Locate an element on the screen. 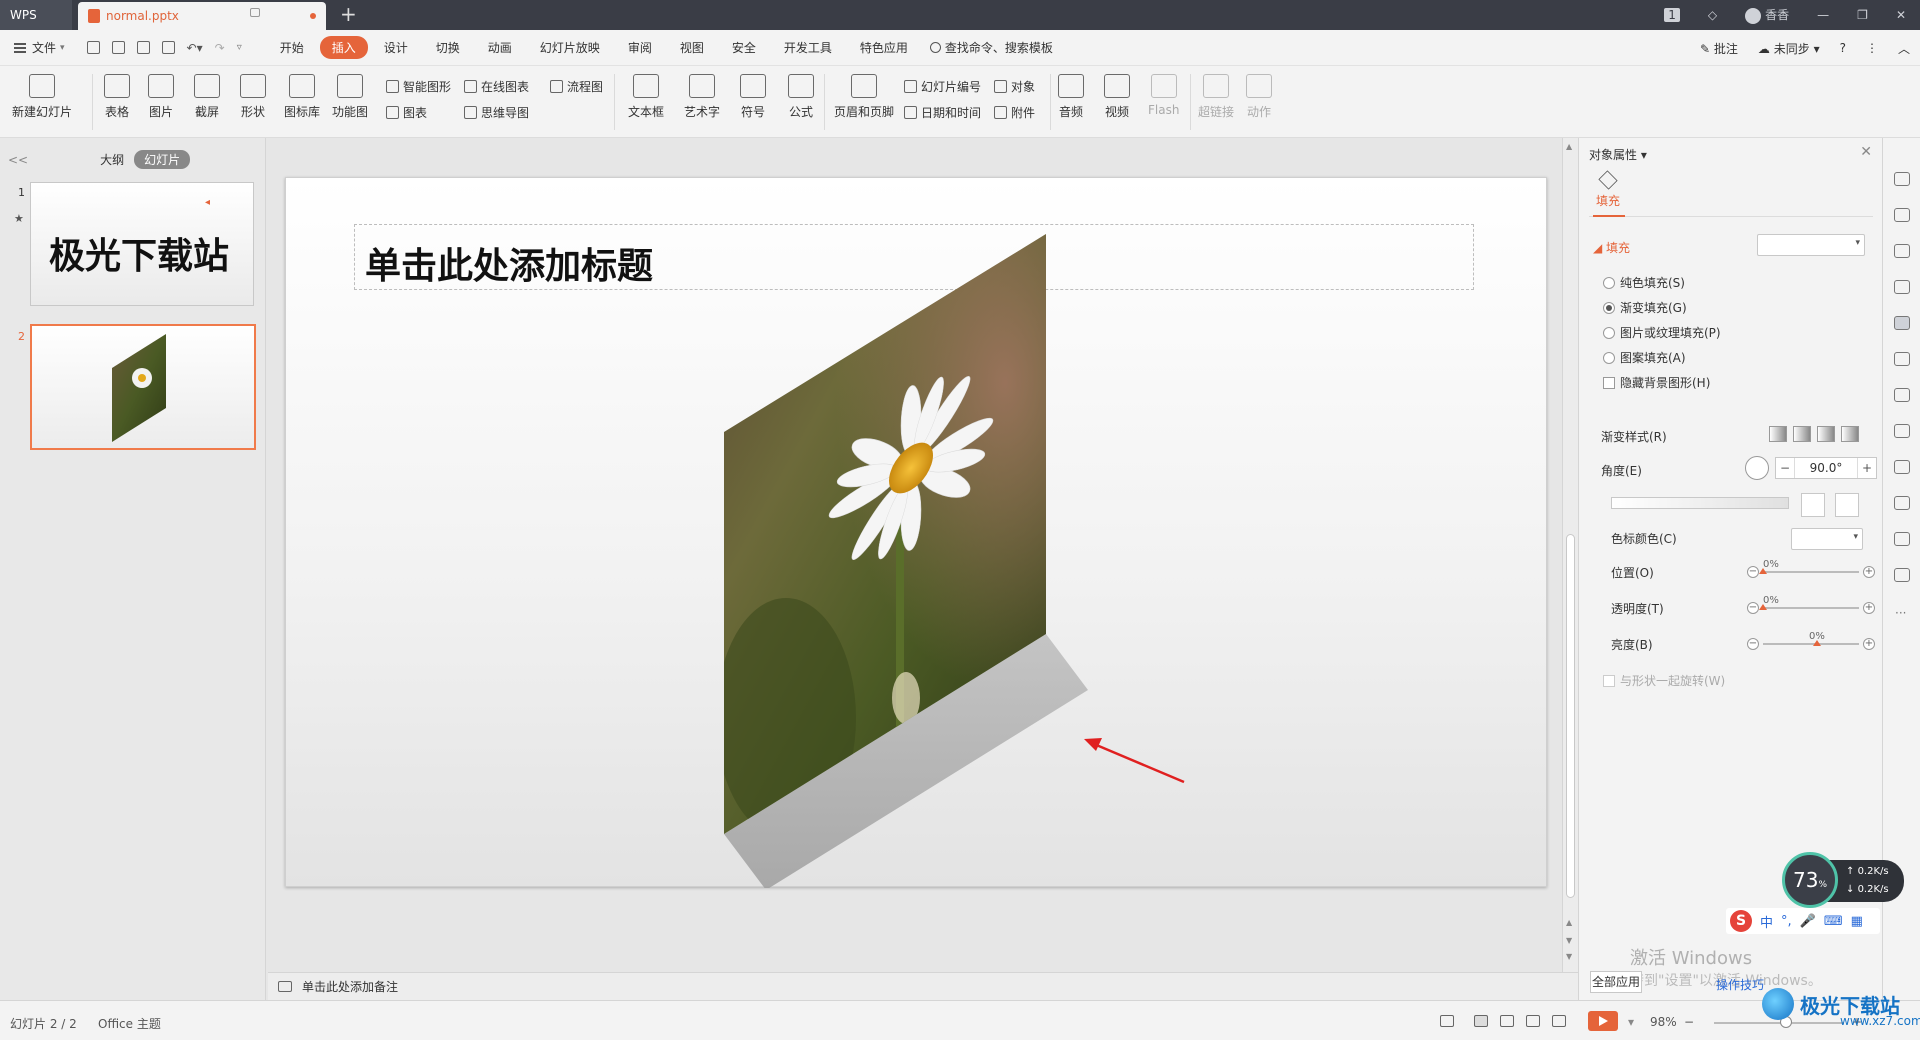 The image size is (1920, 1040). close-icon: ✕ is located at coordinates (1866, 152).